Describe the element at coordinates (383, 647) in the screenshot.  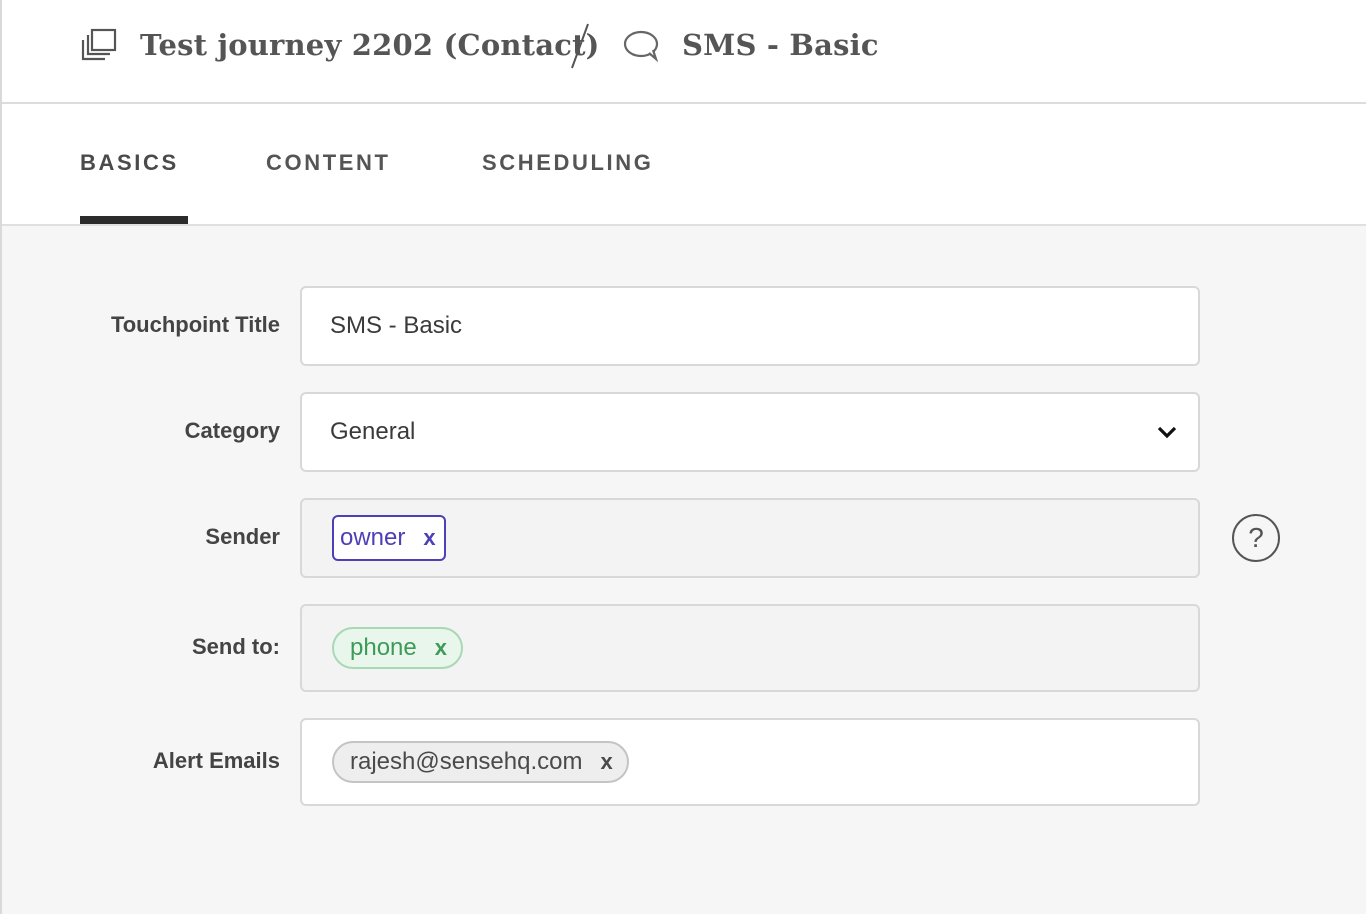
I see `send-to-chip-label: phone` at that location.